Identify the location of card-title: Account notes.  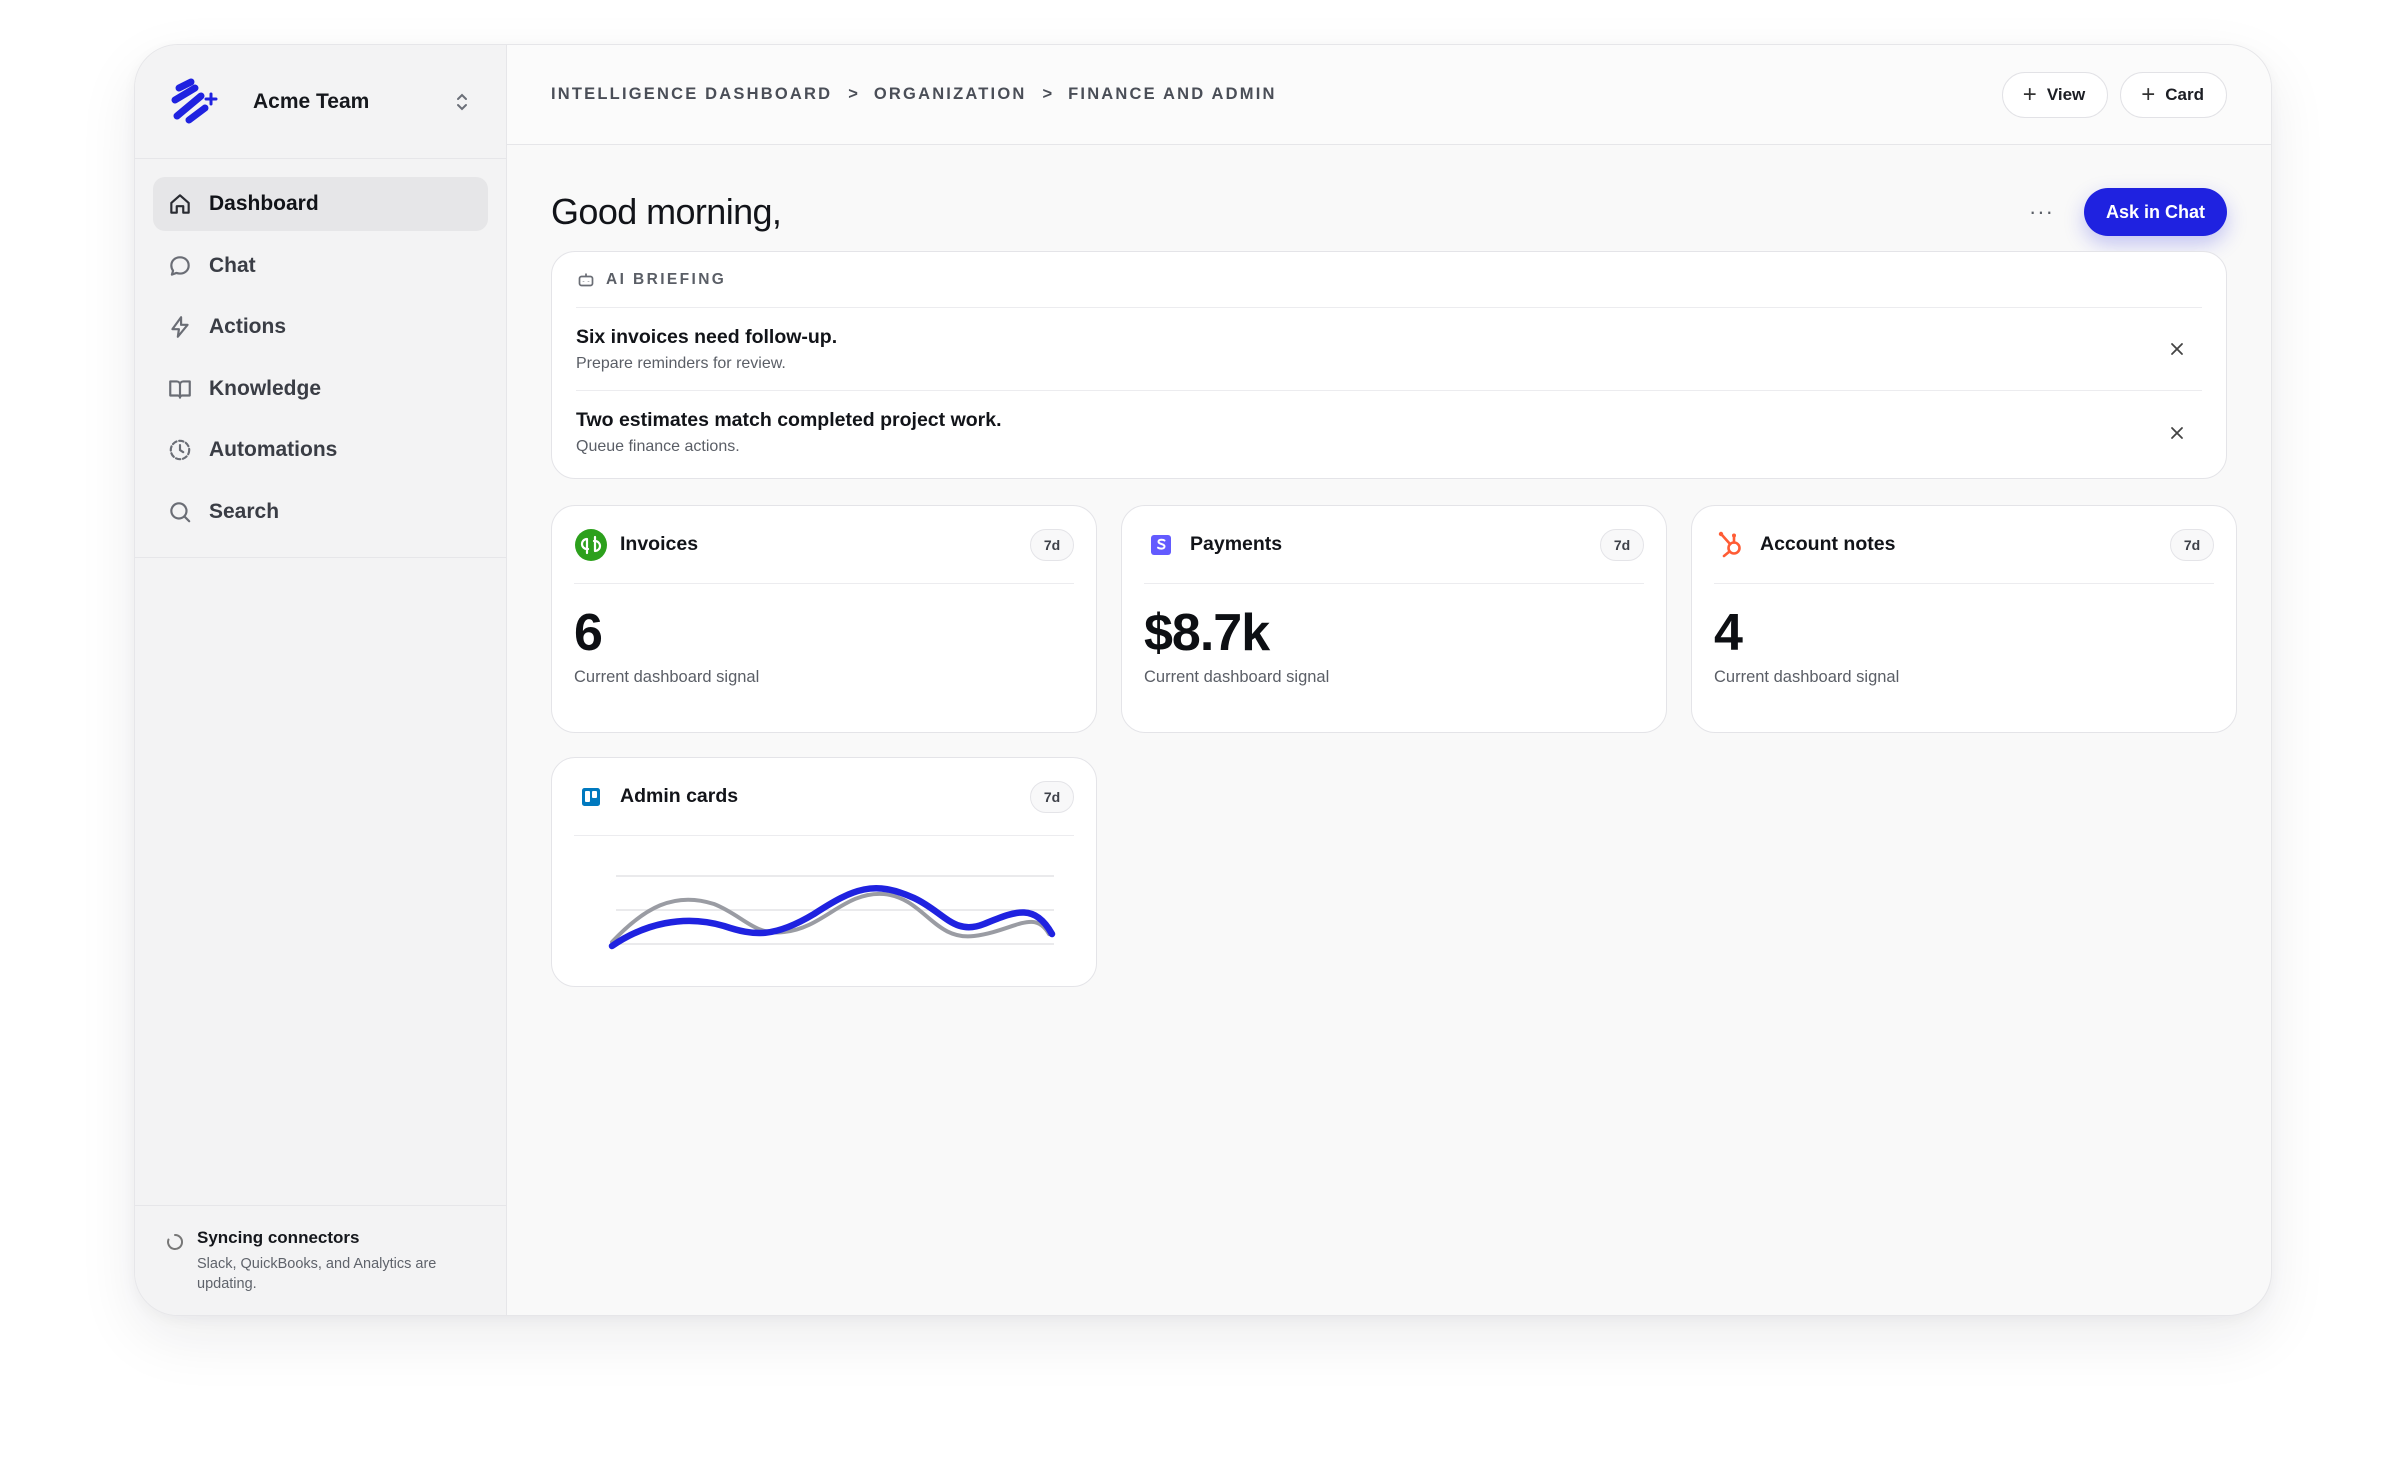
(1828, 544).